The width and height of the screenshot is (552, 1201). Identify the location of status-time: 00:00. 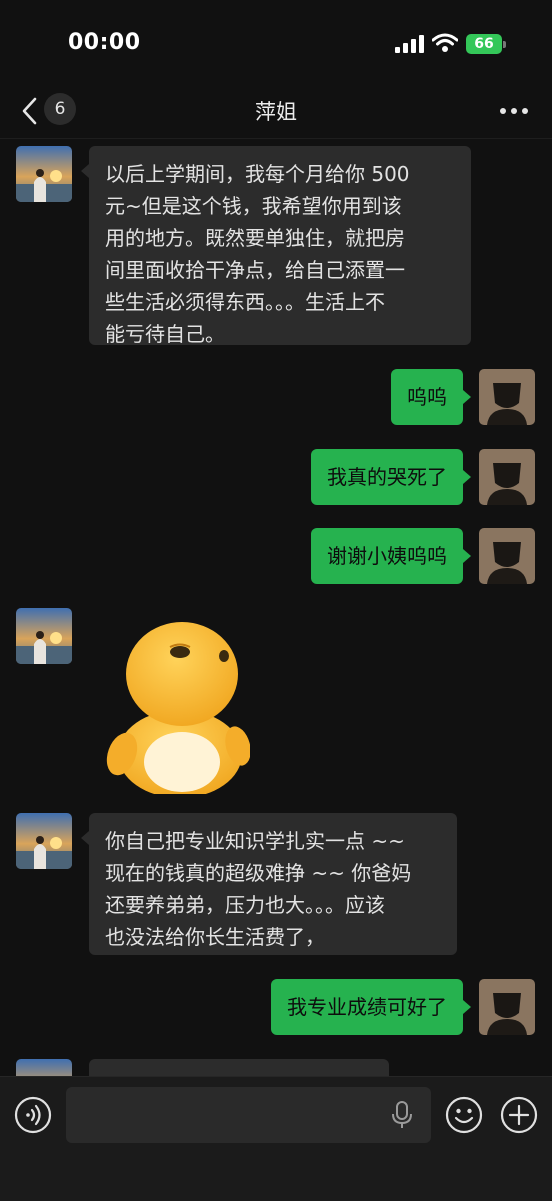
(104, 42).